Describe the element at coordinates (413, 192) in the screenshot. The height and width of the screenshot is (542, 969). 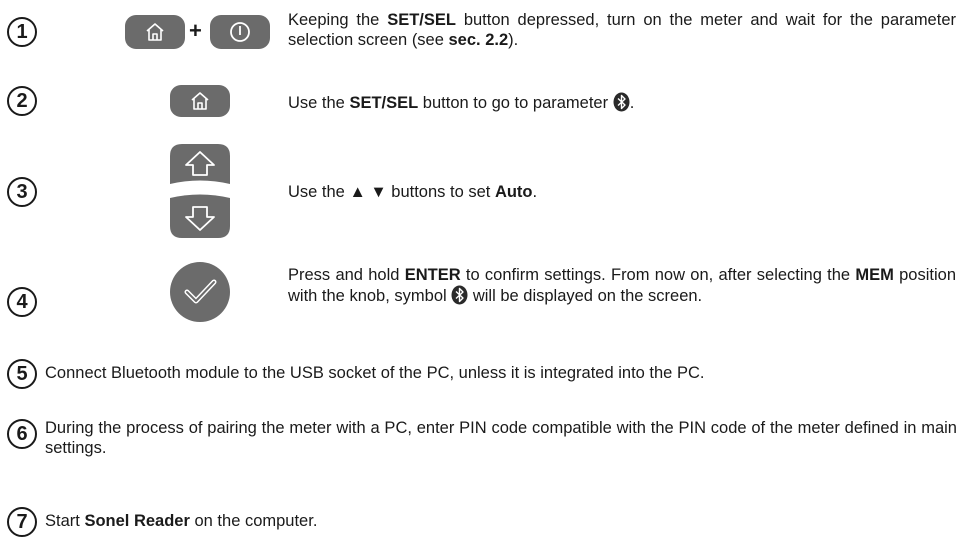
I see `step-text-3: Use the ▲ ▼ buttons to set Auto.` at that location.